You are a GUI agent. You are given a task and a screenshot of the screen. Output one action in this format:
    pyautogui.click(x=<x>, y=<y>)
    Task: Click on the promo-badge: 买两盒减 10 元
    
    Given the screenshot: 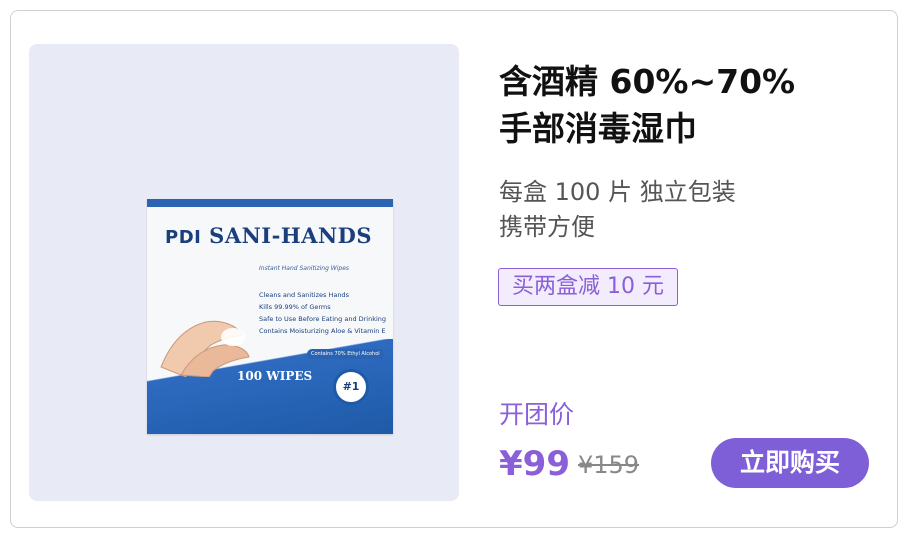 What is the action you would take?
    pyautogui.click(x=588, y=287)
    